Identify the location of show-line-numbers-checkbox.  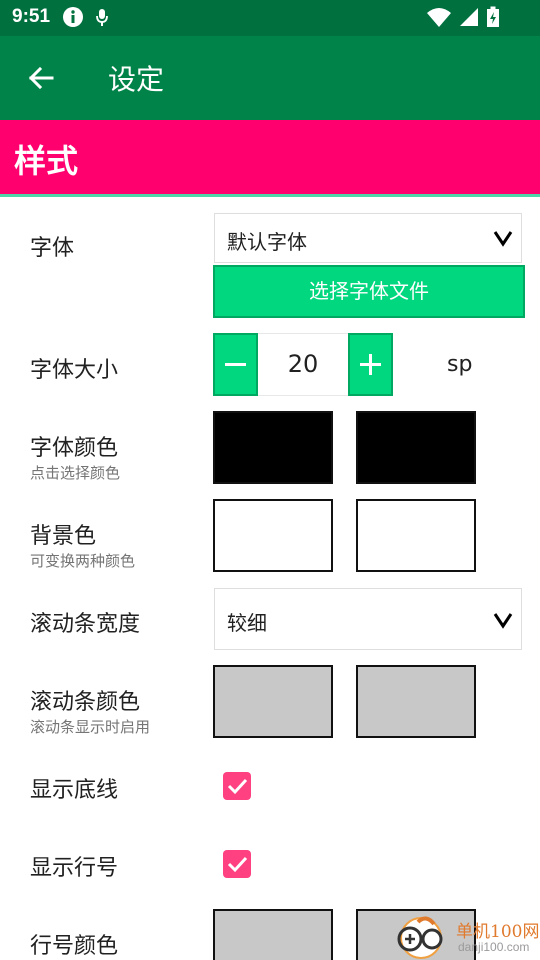
(237, 864).